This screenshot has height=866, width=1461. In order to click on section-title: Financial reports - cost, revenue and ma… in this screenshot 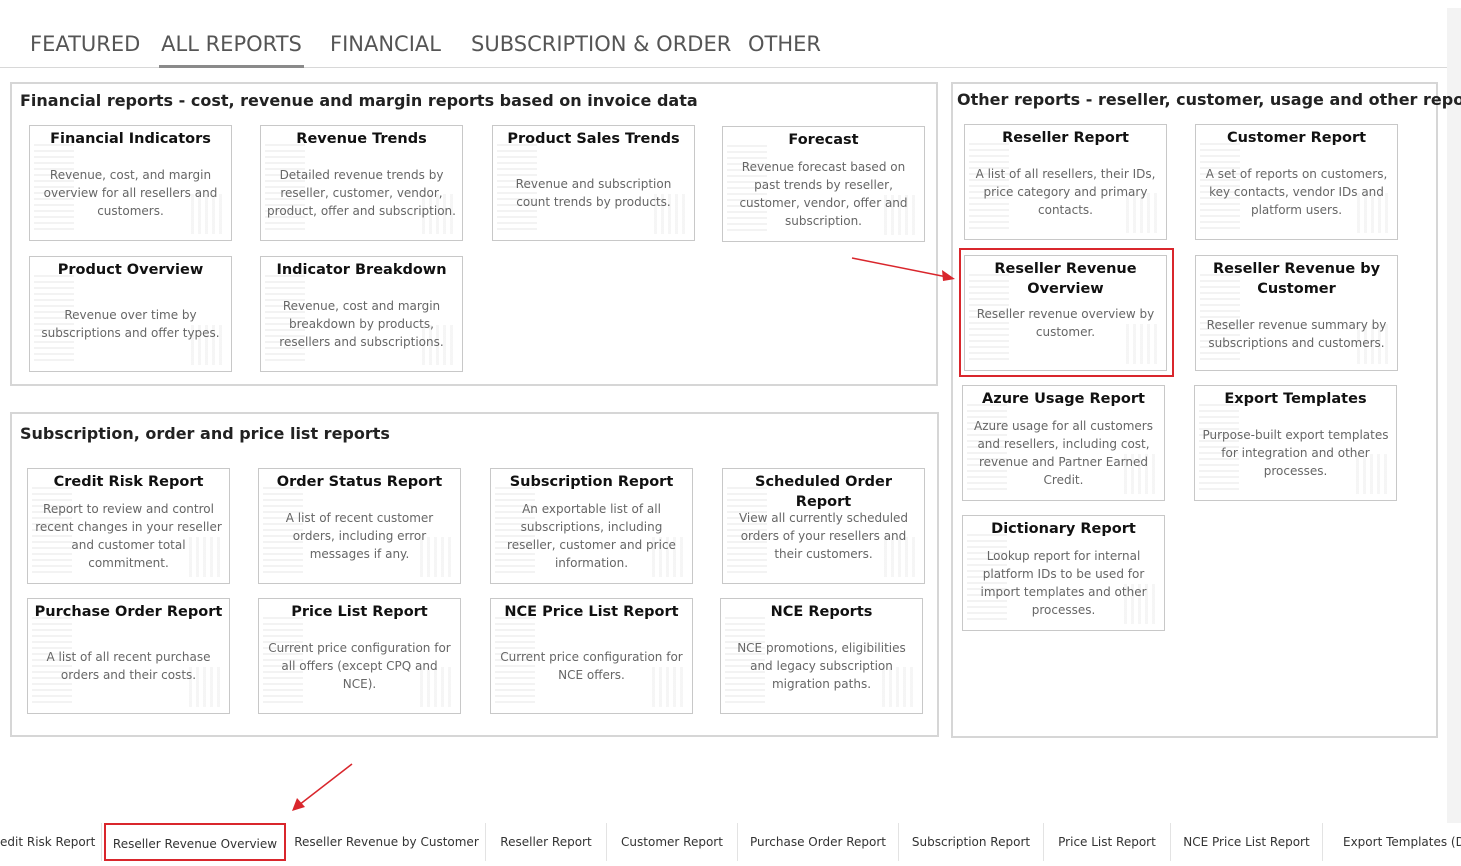, I will do `click(359, 100)`.